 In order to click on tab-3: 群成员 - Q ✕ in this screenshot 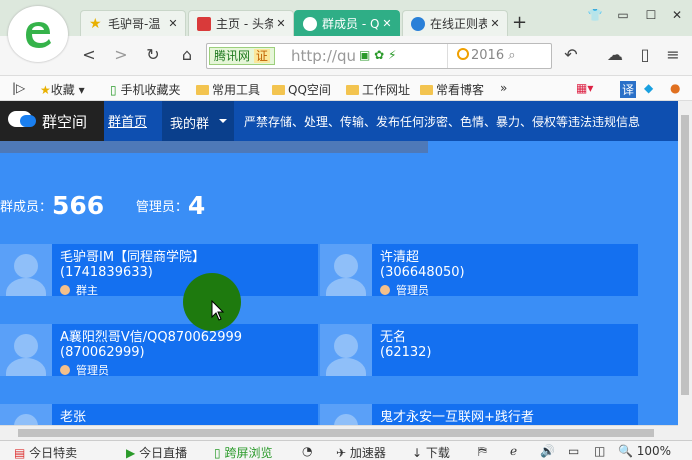, I will do `click(347, 23)`.